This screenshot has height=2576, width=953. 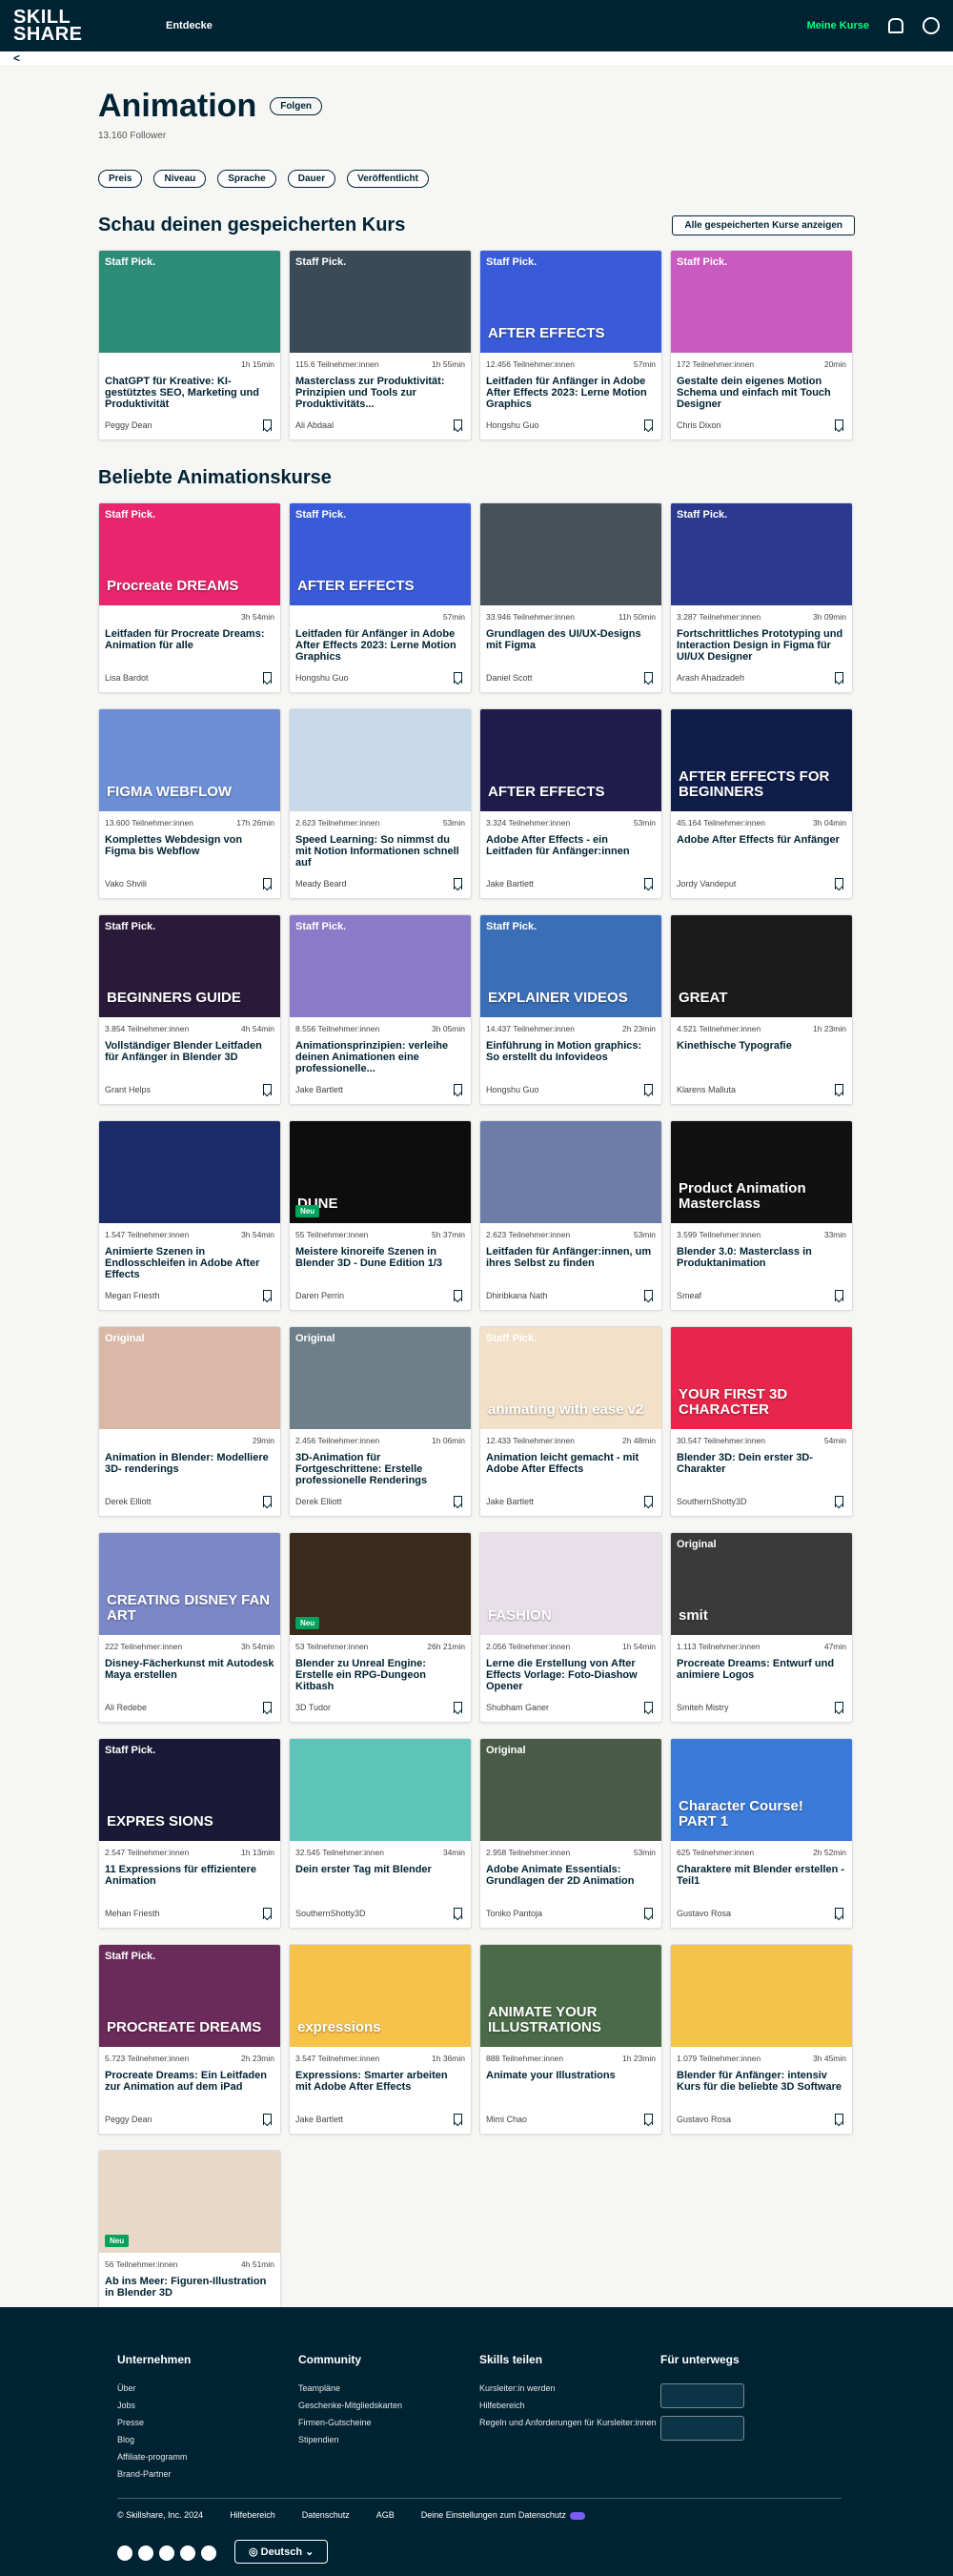 I want to click on course-author: Ali Abdaal, so click(x=314, y=425).